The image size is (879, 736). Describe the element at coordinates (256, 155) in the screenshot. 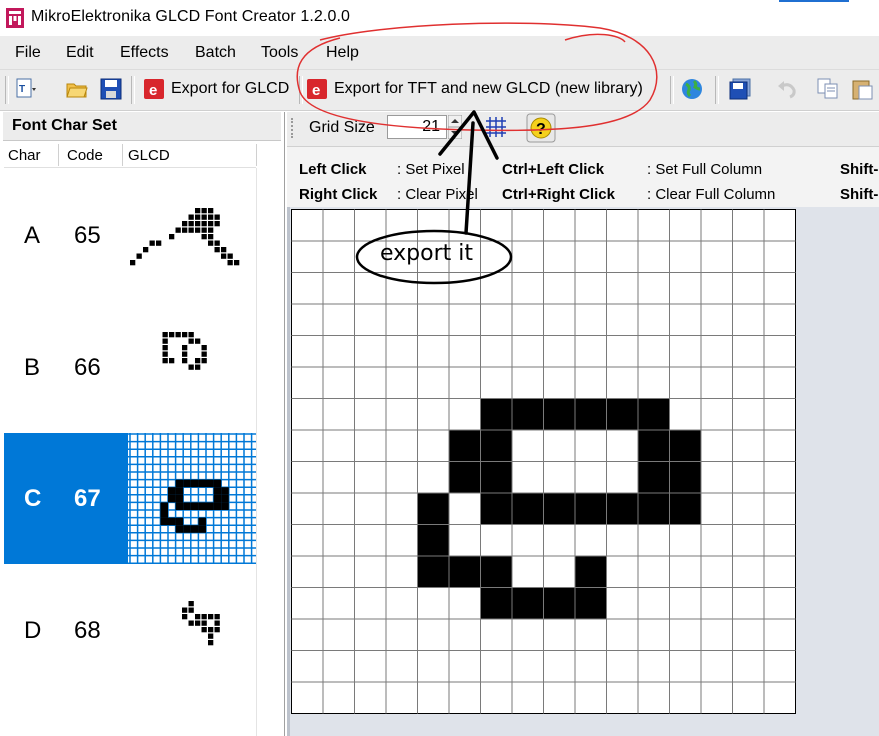

I see `column-divider` at that location.